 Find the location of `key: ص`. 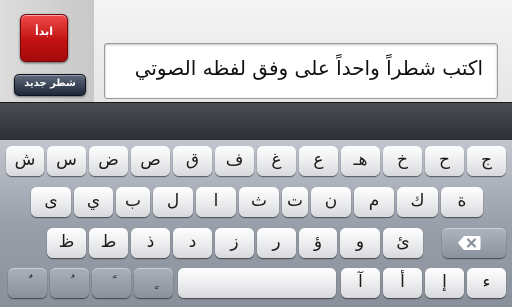

key: ص is located at coordinates (150, 161).